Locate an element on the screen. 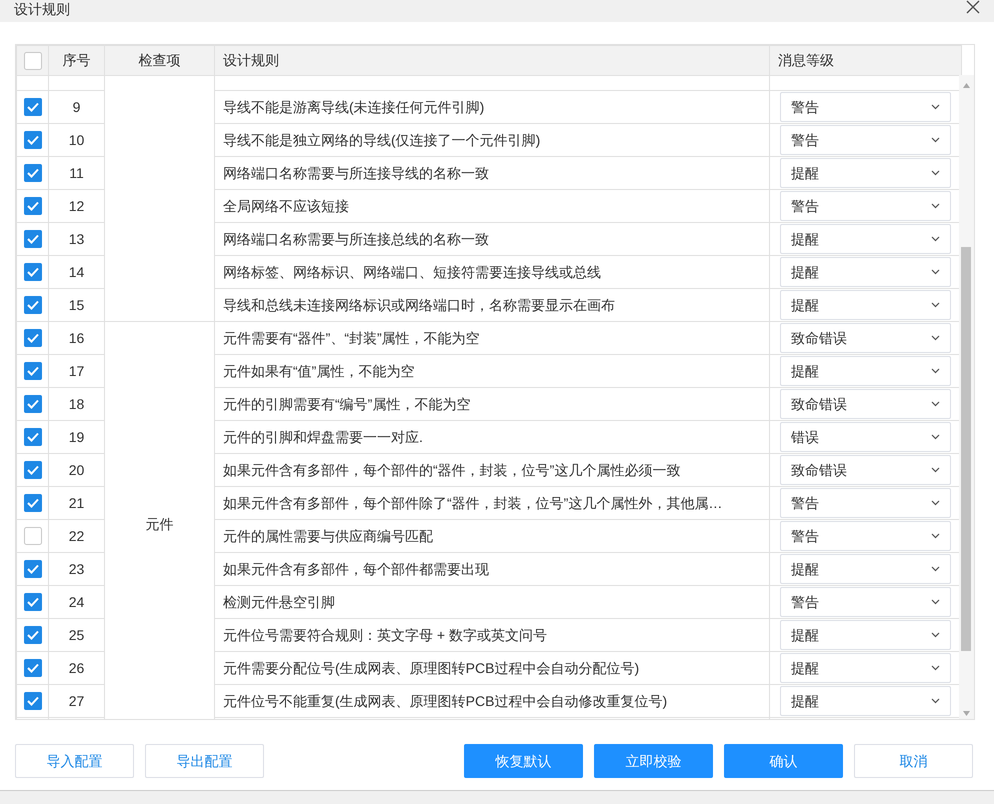 Image resolution: width=994 pixels, height=804 pixels. rule-text: 网络标签、网络标识、网络端口、短接符需要连接导线或总线 is located at coordinates (412, 272).